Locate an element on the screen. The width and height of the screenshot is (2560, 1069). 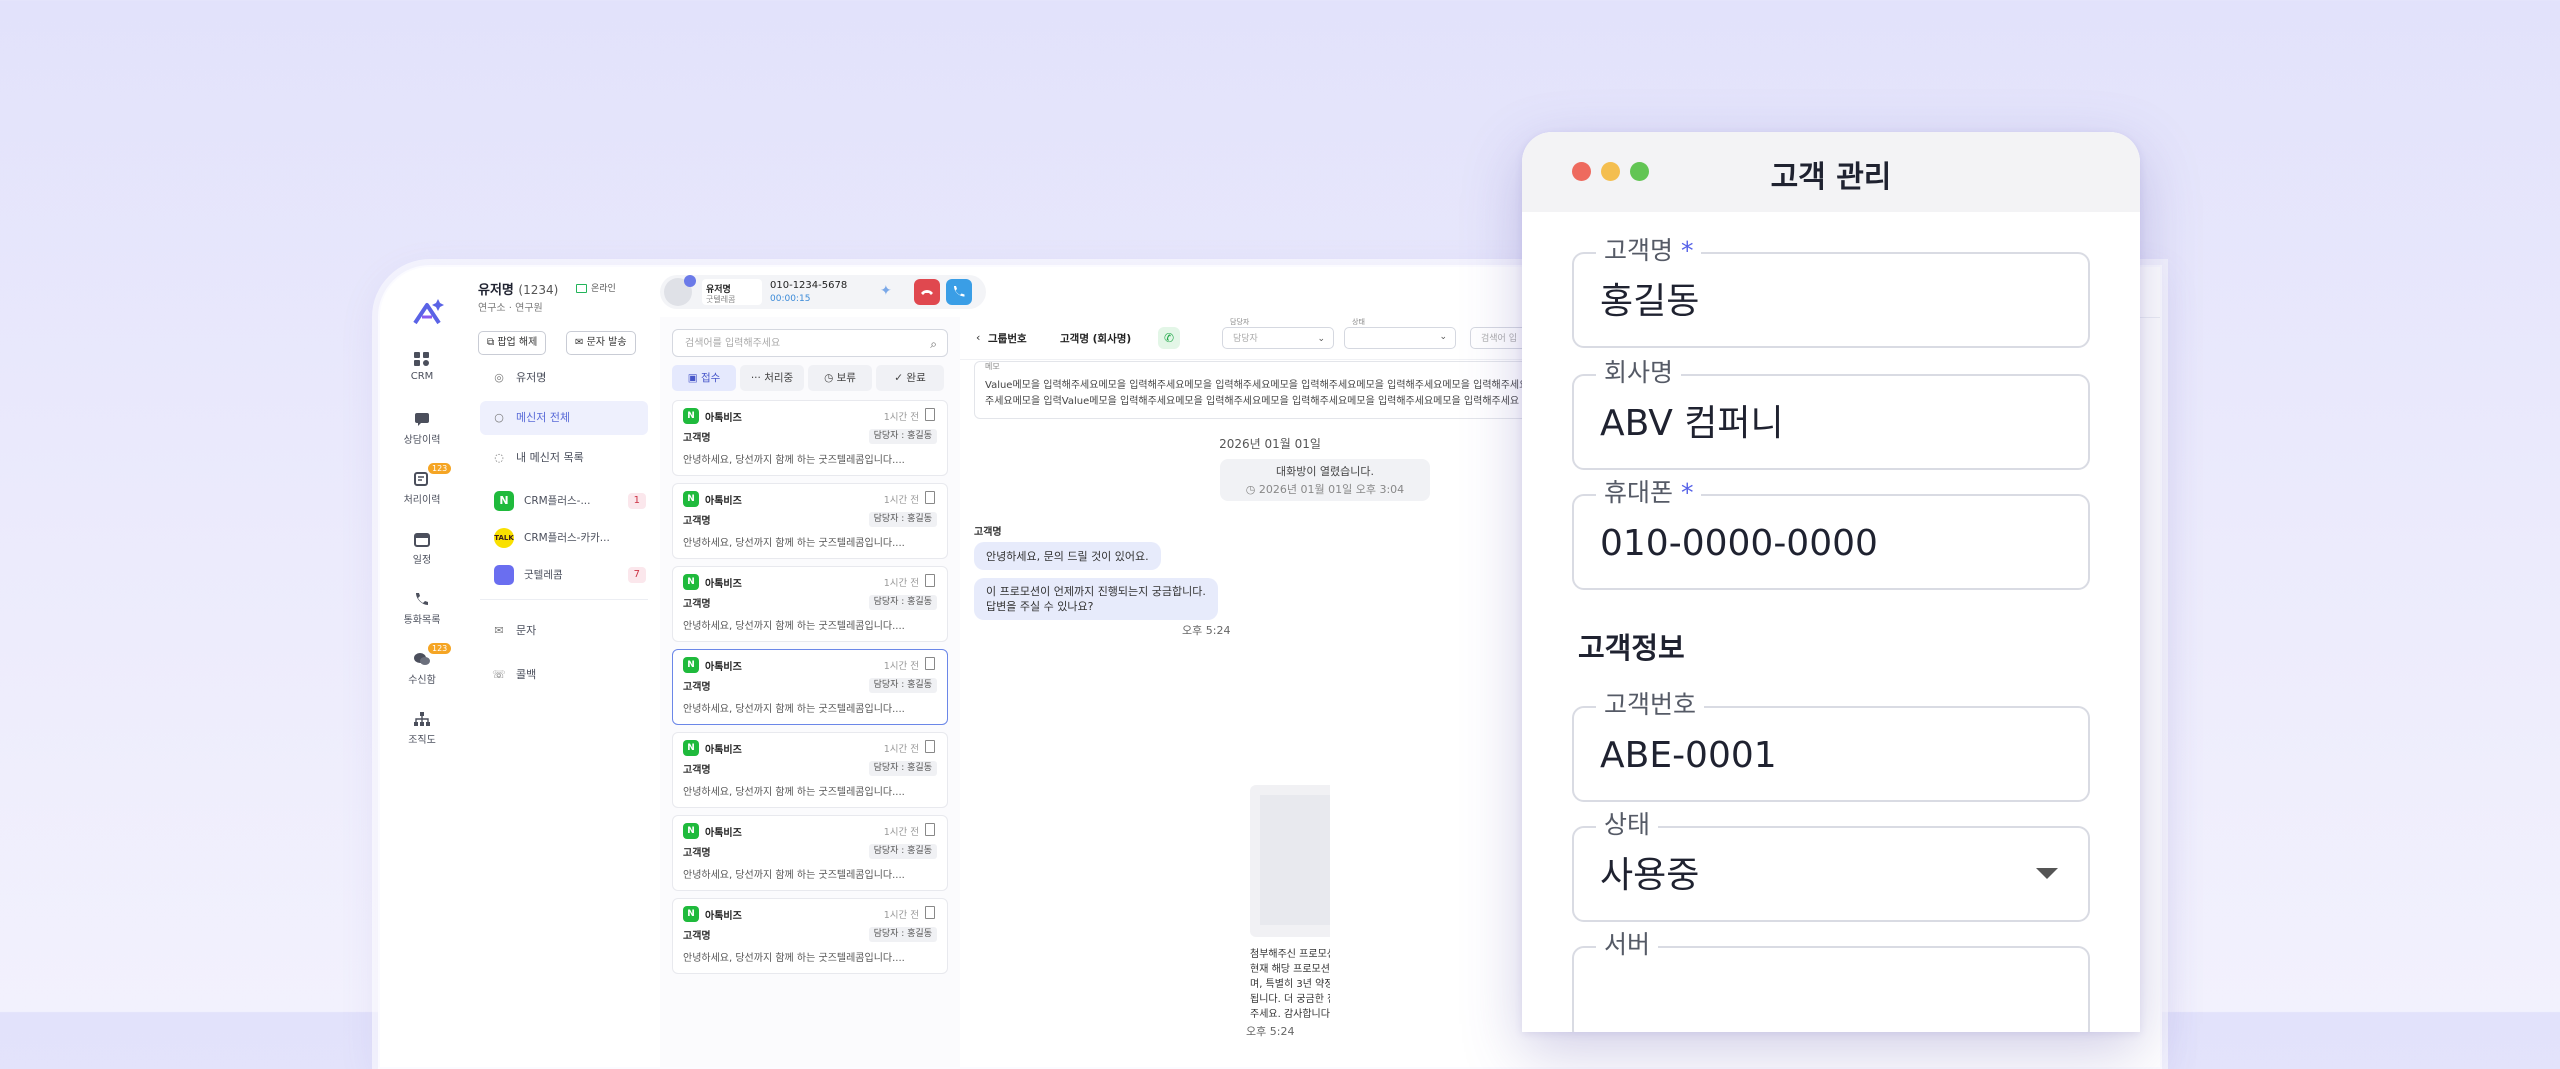
tab-processing: ··· 처리중 is located at coordinates (772, 378).